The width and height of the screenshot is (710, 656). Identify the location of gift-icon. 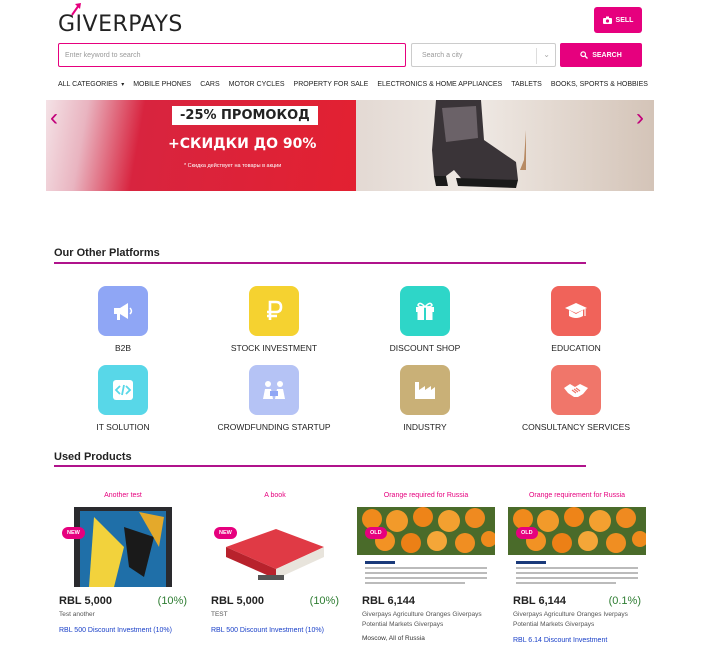
(425, 311).